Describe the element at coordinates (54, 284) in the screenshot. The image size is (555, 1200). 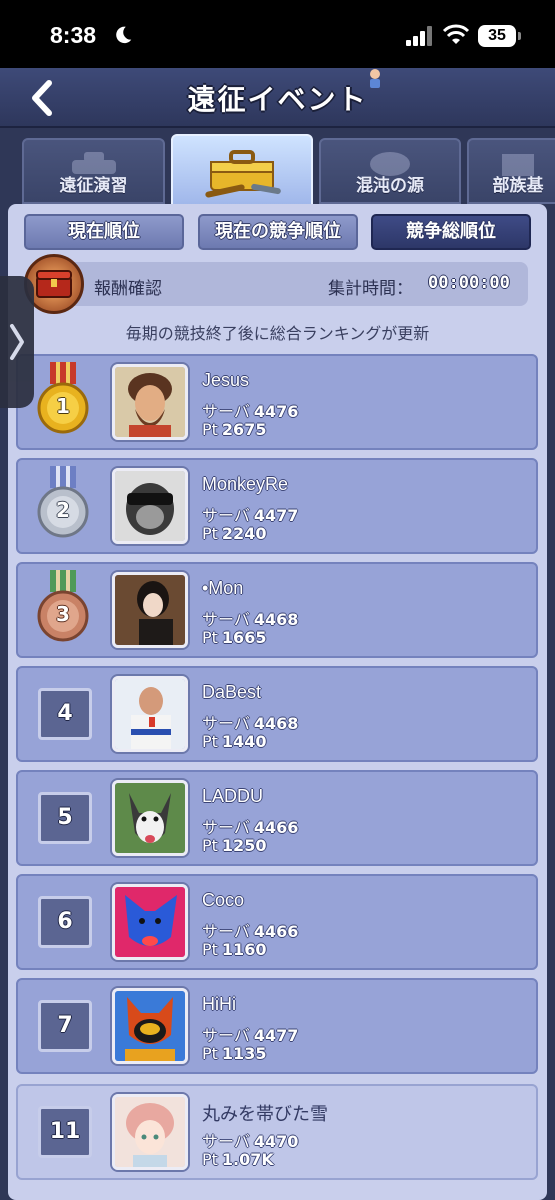
I see `treasure-chest-icon` at that location.